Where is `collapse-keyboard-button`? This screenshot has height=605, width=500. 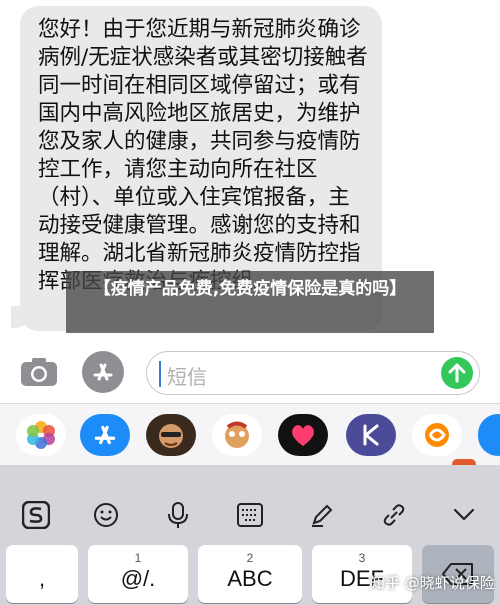 collapse-keyboard-button is located at coordinates (464, 515).